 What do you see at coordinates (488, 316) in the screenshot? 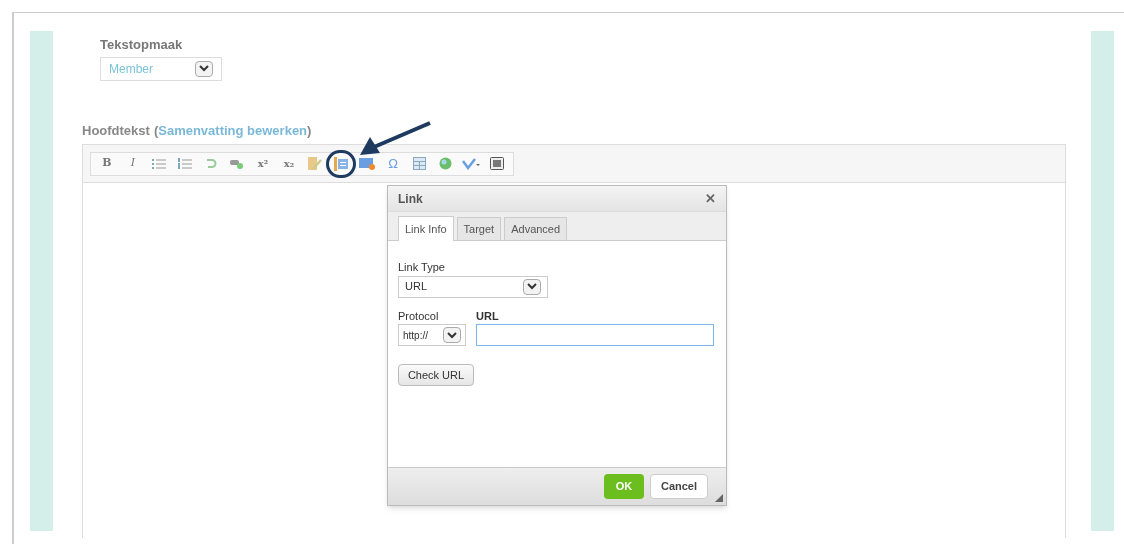
I see `url-label: URL` at bounding box center [488, 316].